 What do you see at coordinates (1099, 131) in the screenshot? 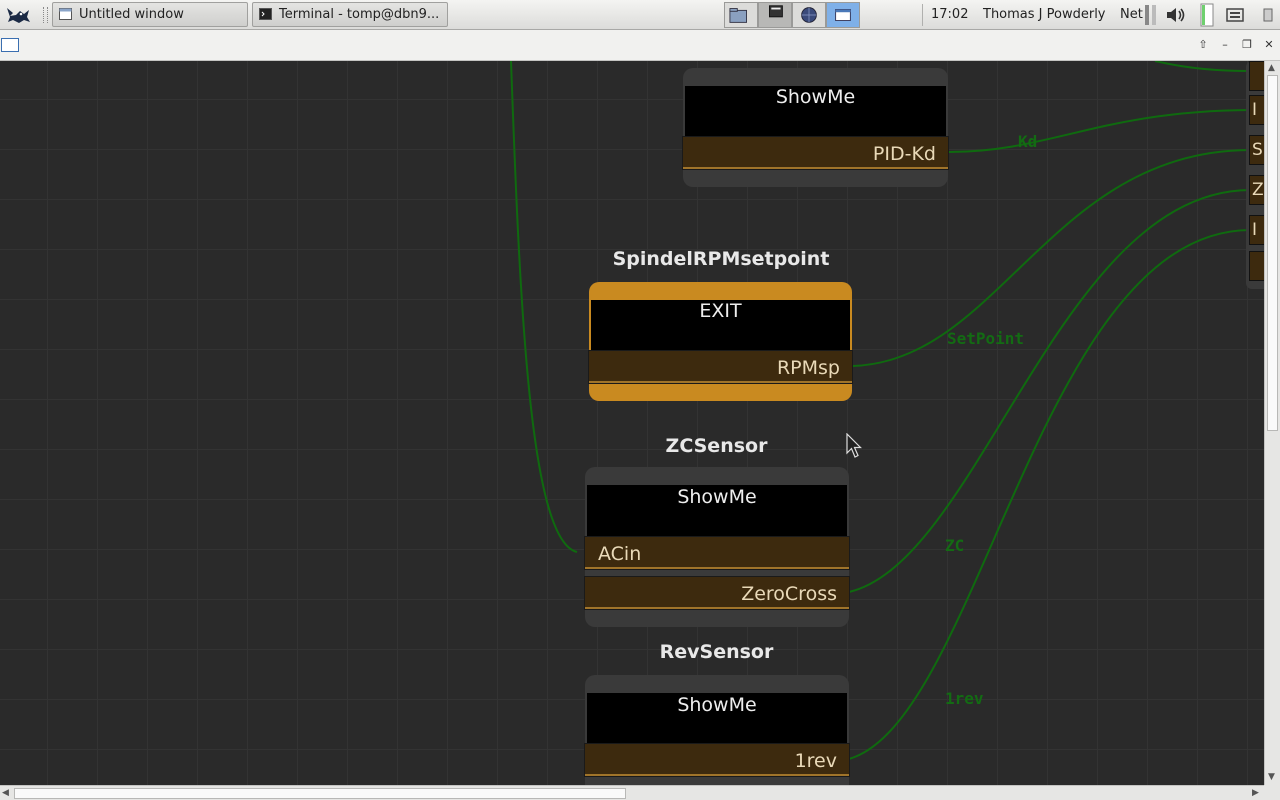
I see `wire-kd` at bounding box center [1099, 131].